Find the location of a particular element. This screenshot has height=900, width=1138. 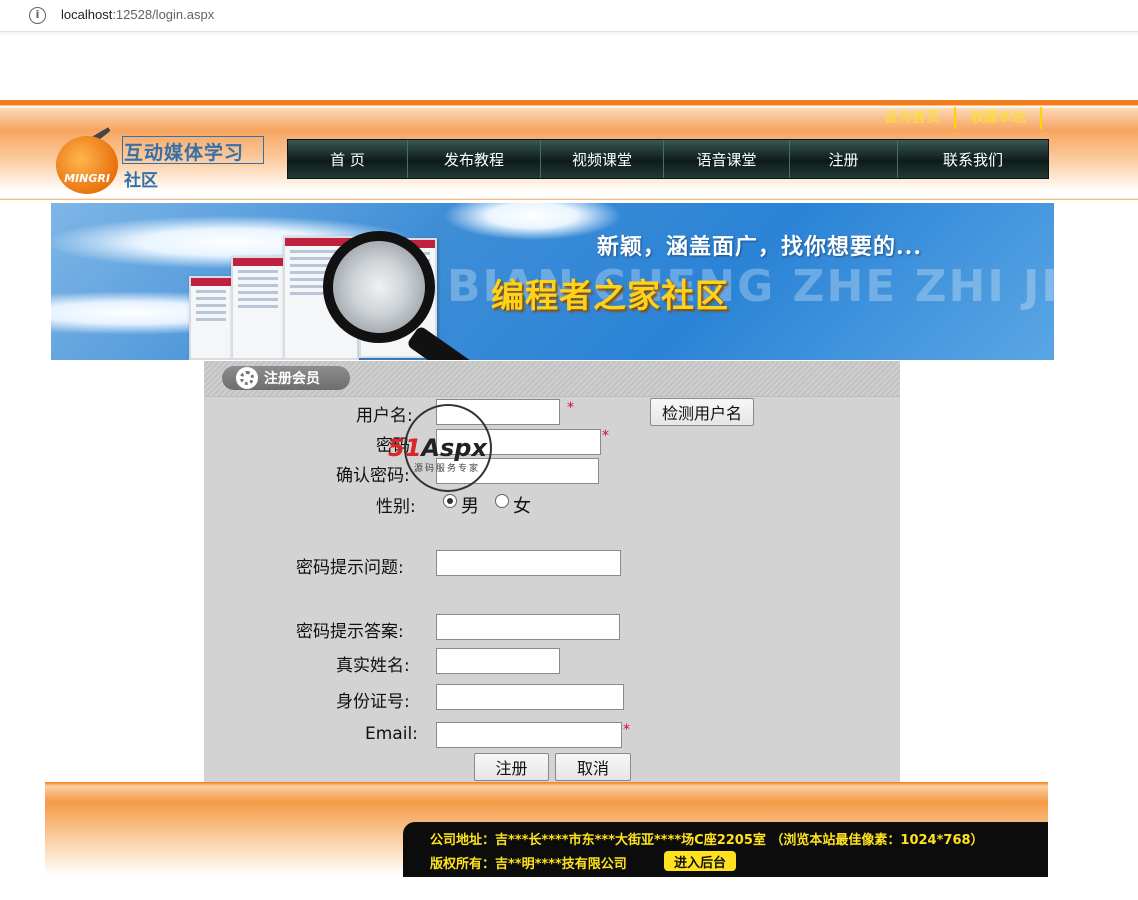

answer-input is located at coordinates (528, 627).